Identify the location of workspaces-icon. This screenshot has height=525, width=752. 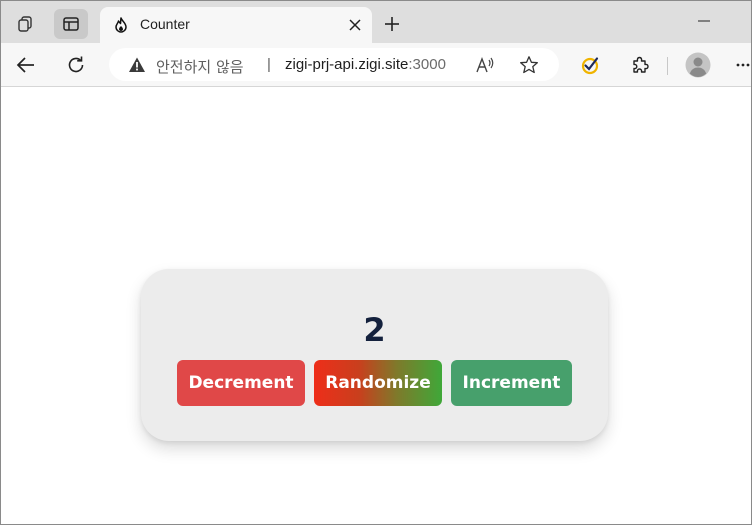
(25, 24).